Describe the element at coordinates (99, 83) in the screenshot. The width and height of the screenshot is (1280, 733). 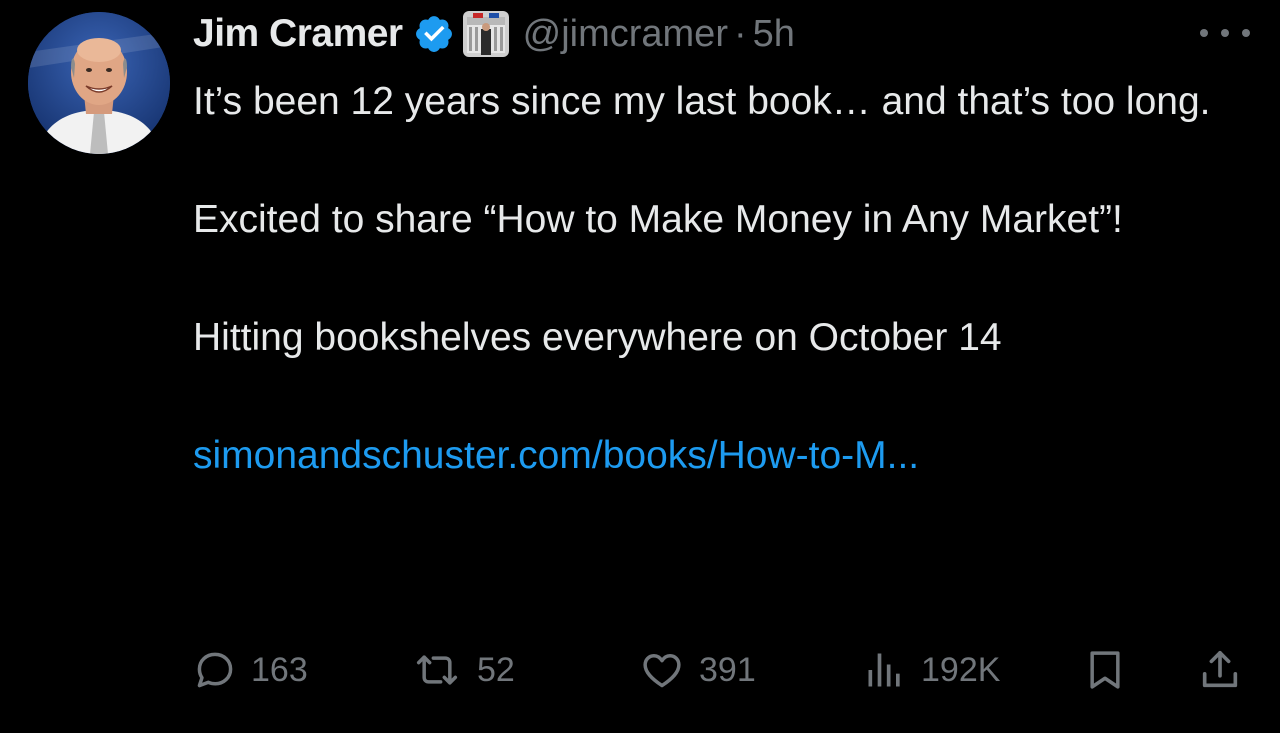
I see `avatar` at that location.